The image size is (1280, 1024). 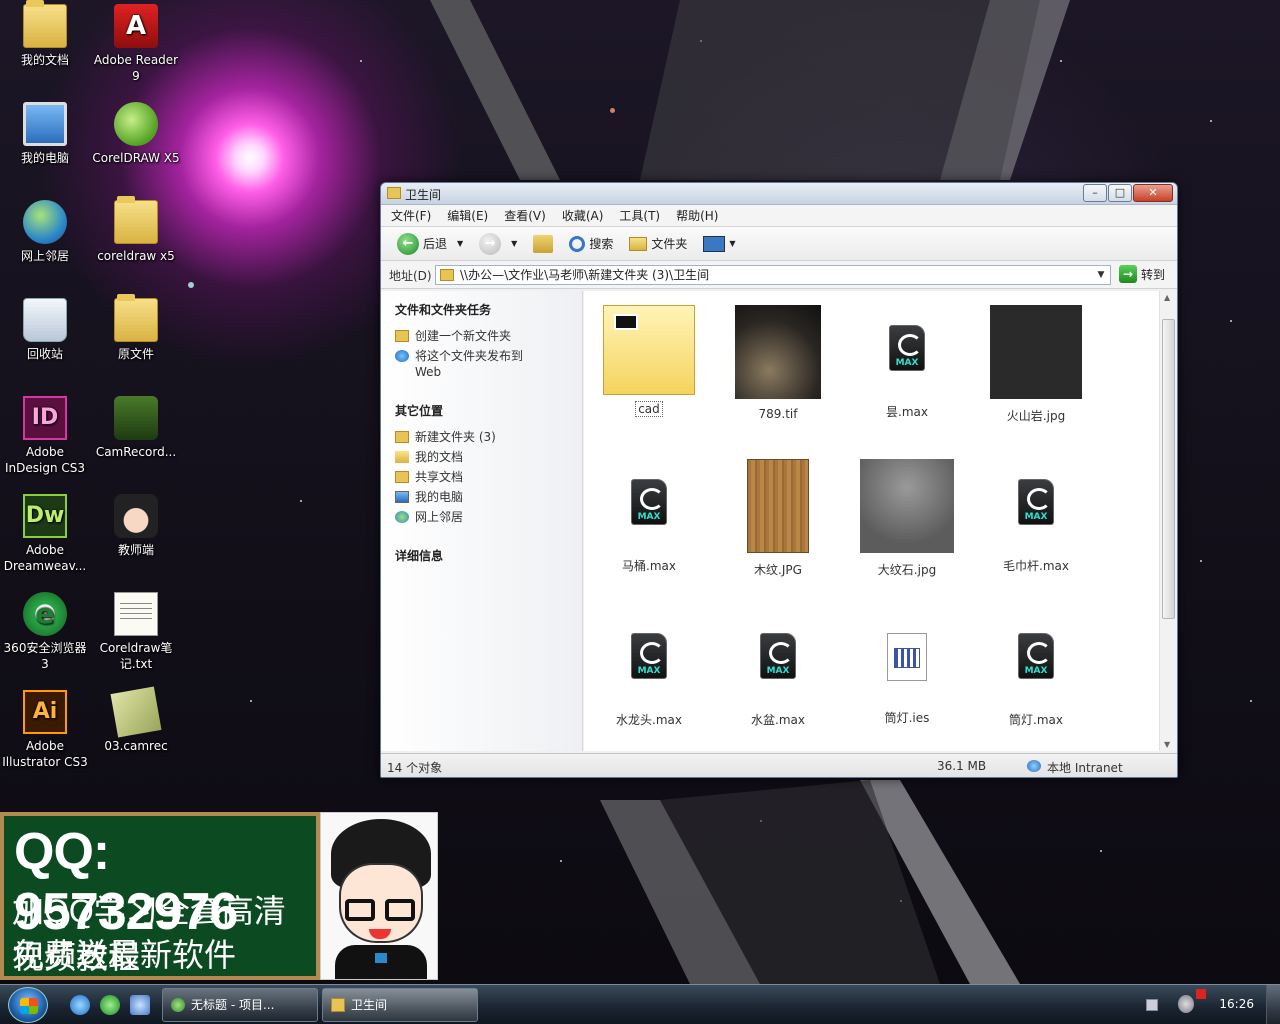 I want to click on desktop-icon-my-computer: 我的电脑, so click(x=45, y=134).